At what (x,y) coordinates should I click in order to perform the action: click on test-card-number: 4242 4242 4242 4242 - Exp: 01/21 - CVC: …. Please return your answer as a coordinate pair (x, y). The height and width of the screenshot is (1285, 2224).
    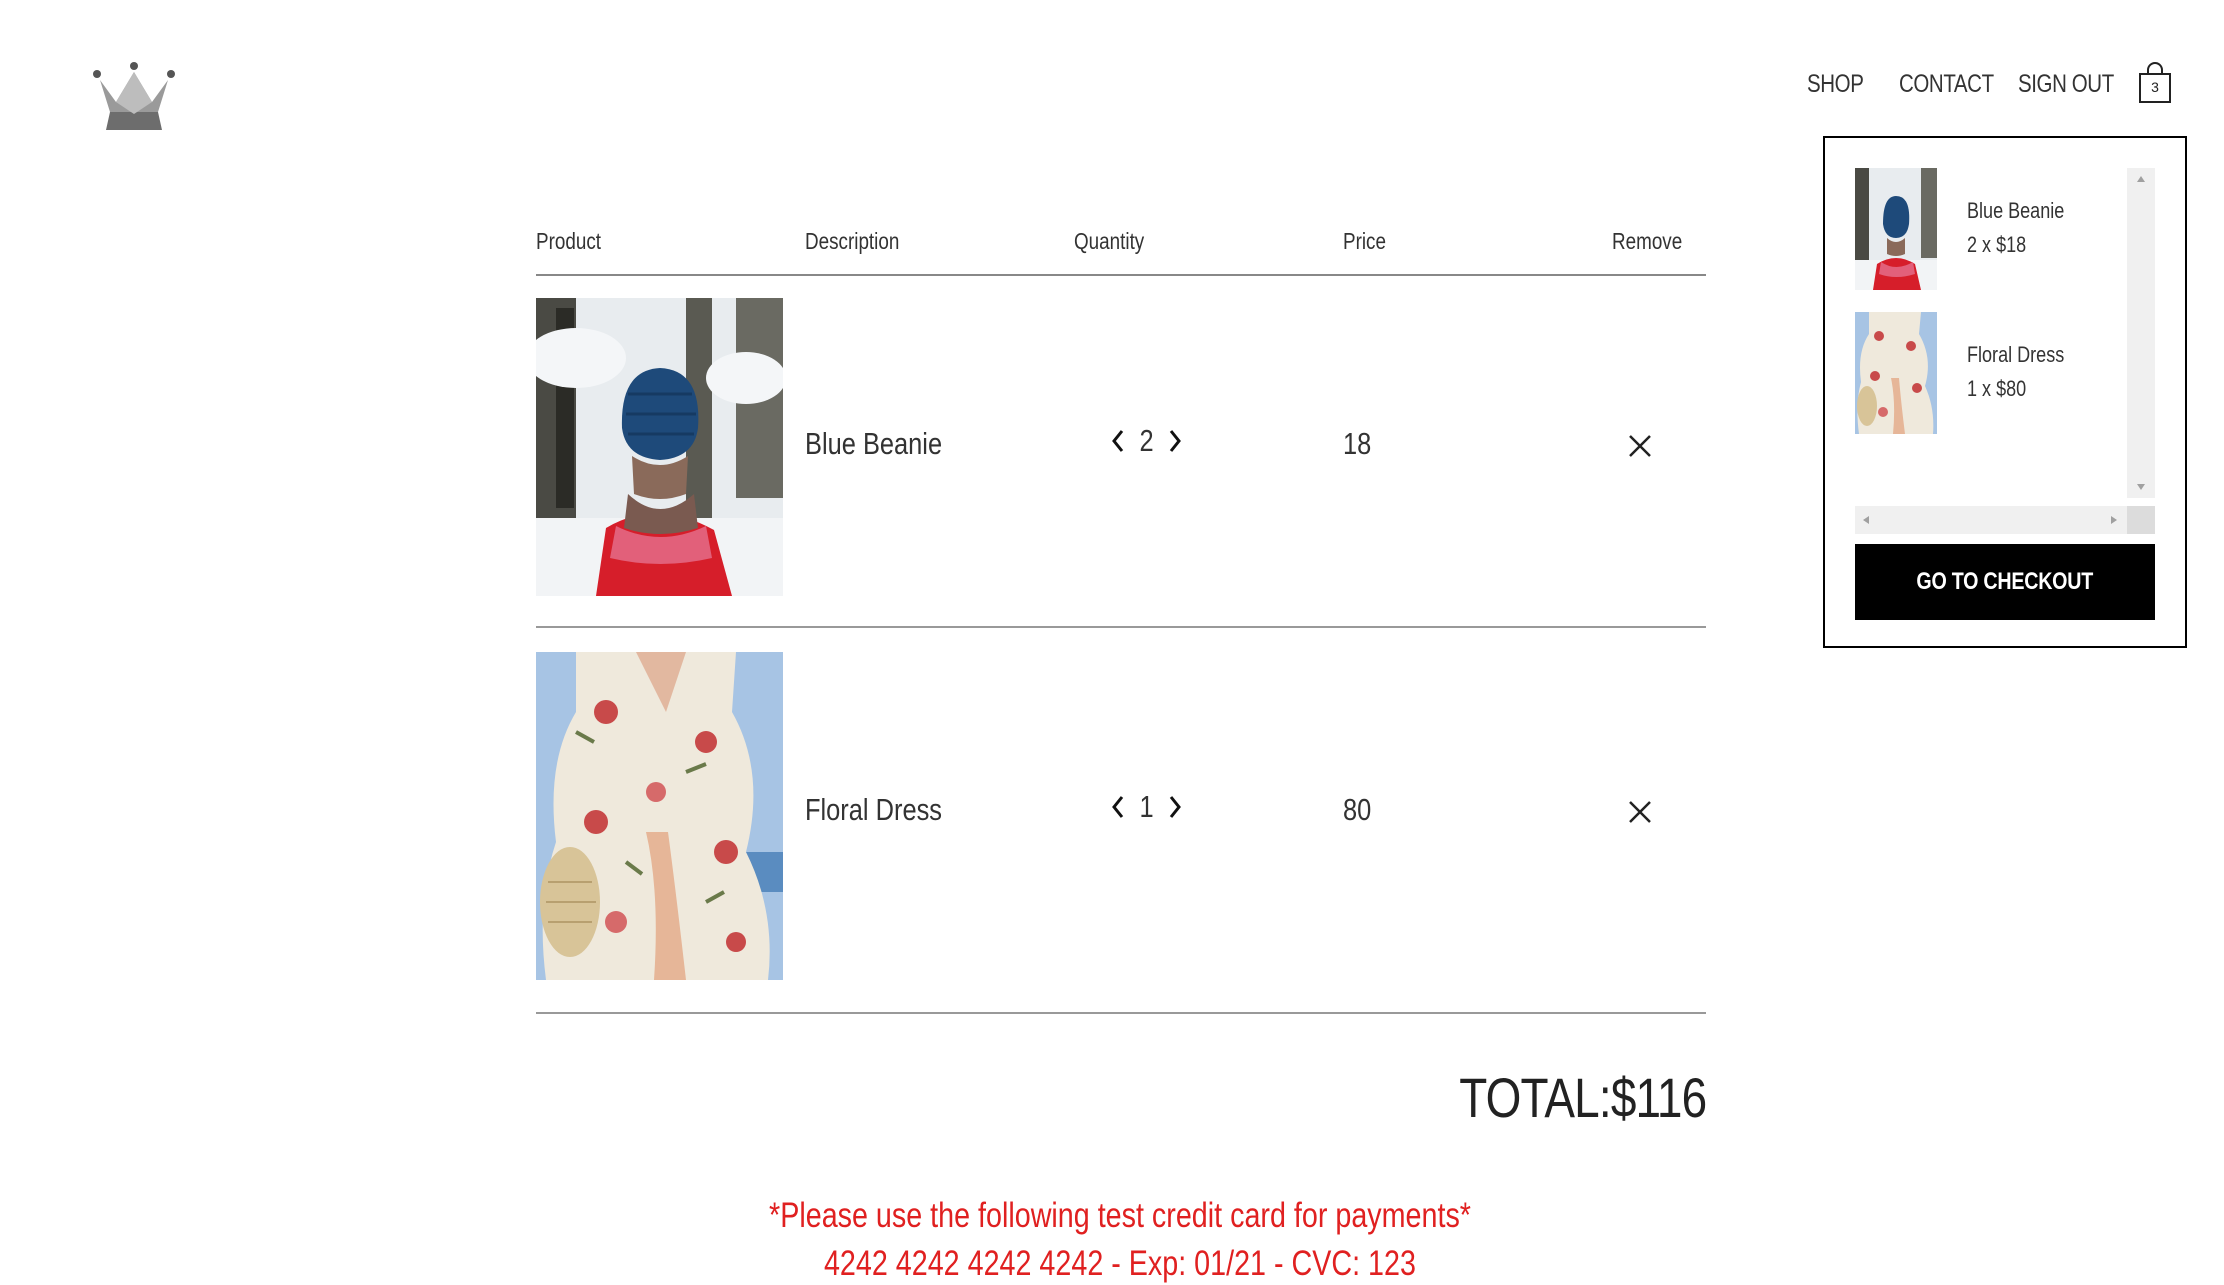
    Looking at the image, I should click on (1112, 1264).